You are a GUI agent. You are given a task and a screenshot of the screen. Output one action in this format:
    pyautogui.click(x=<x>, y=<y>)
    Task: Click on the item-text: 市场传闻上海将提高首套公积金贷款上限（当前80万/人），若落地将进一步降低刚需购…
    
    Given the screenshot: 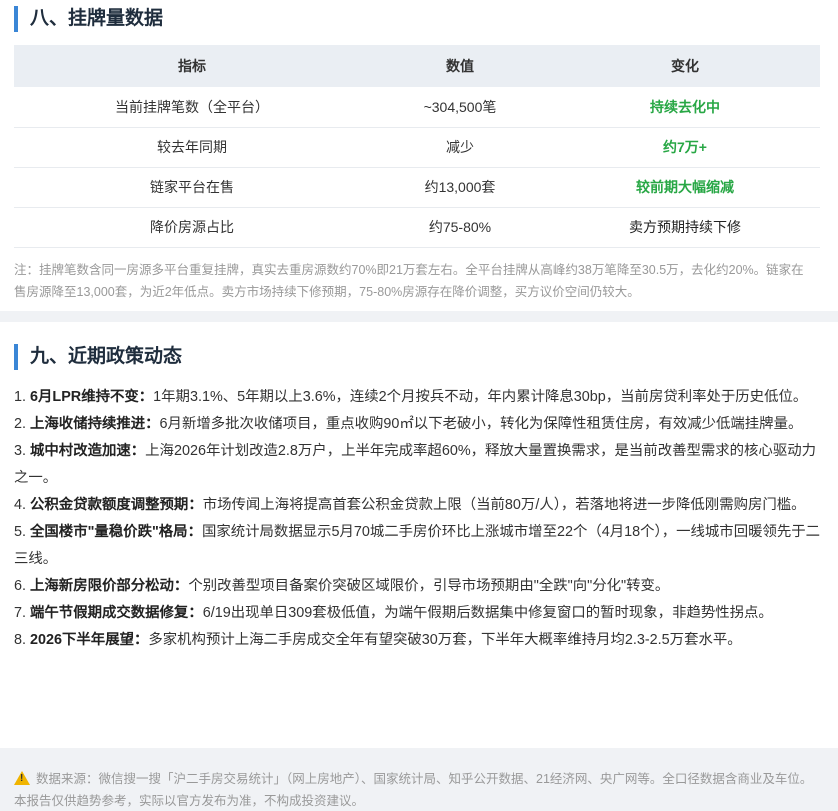 What is the action you would take?
    pyautogui.click(x=504, y=505)
    